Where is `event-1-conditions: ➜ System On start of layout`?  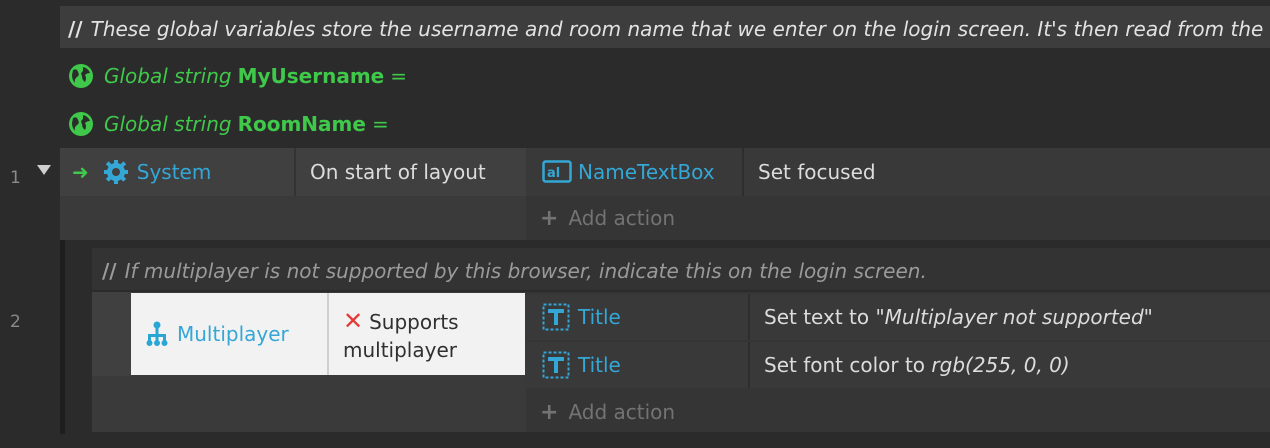 event-1-conditions: ➜ System On start of layout is located at coordinates (293, 194).